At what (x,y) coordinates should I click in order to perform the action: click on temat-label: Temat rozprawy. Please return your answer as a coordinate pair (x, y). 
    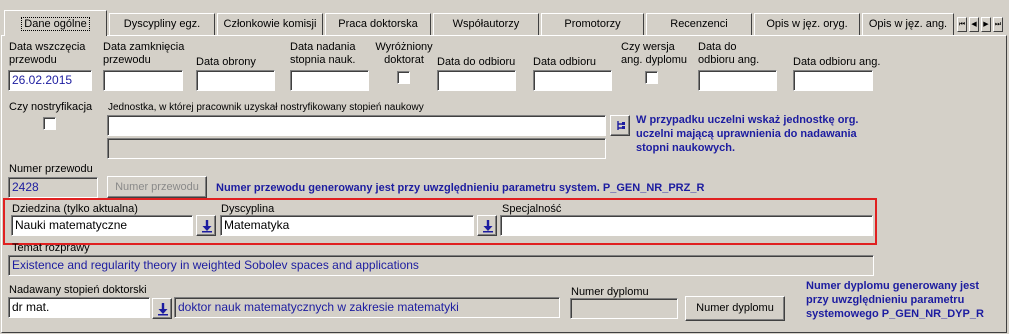
    Looking at the image, I should click on (51, 248).